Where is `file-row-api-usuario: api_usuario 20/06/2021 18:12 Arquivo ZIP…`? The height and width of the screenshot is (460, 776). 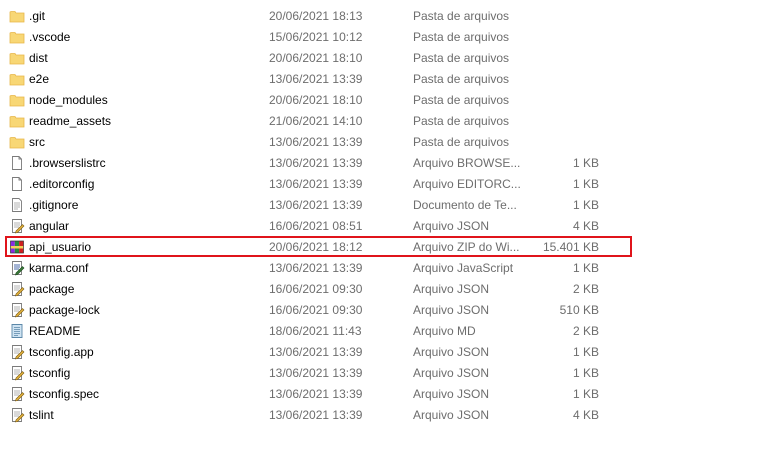
file-row-api-usuario: api_usuario 20/06/2021 18:12 Arquivo ZIP… is located at coordinates (388, 246).